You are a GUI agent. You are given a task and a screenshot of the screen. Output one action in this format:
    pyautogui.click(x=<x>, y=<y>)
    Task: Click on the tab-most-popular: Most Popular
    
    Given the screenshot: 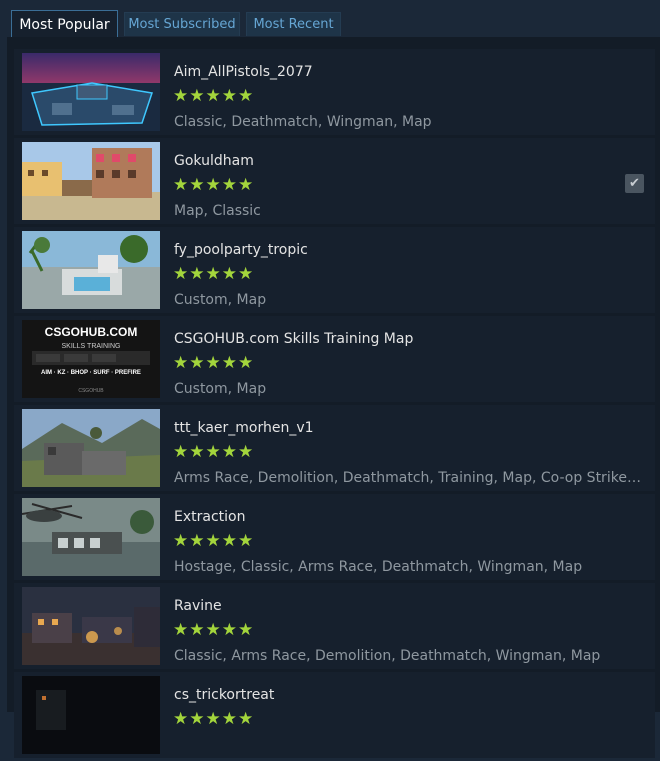 What is the action you would take?
    pyautogui.click(x=64, y=23)
    